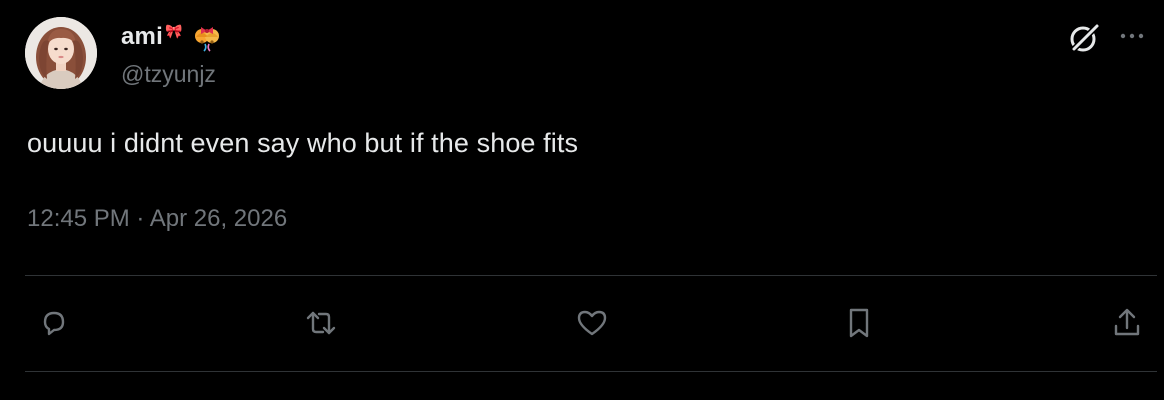 Image resolution: width=1164 pixels, height=400 pixels. Describe the element at coordinates (1084, 38) in the screenshot. I see `grok-icon` at that location.